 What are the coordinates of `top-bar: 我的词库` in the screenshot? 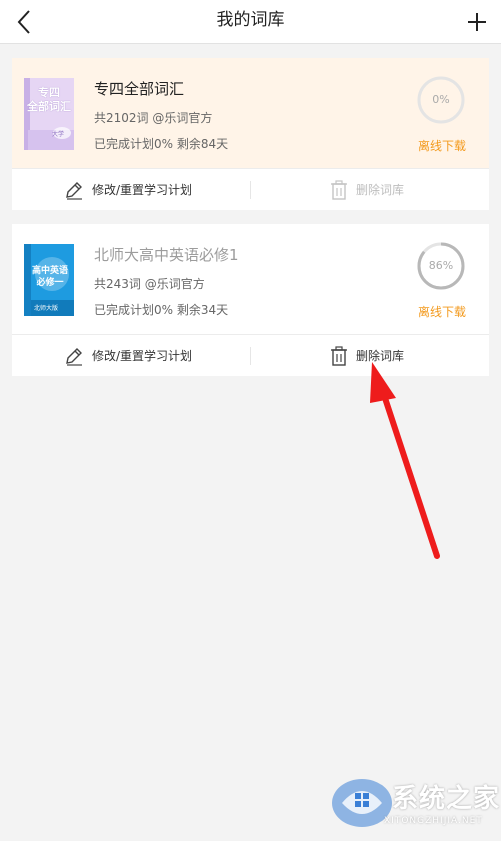 It's located at (250, 22).